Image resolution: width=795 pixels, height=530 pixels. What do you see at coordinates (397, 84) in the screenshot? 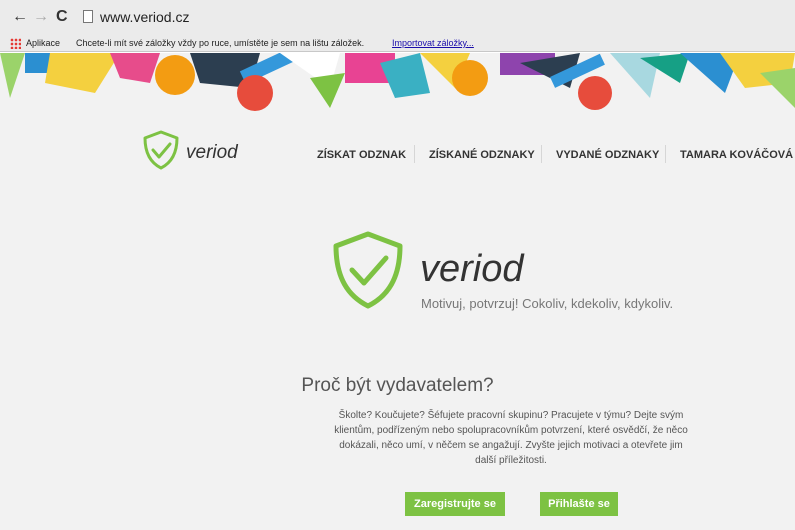
I see `decorative-banner` at bounding box center [397, 84].